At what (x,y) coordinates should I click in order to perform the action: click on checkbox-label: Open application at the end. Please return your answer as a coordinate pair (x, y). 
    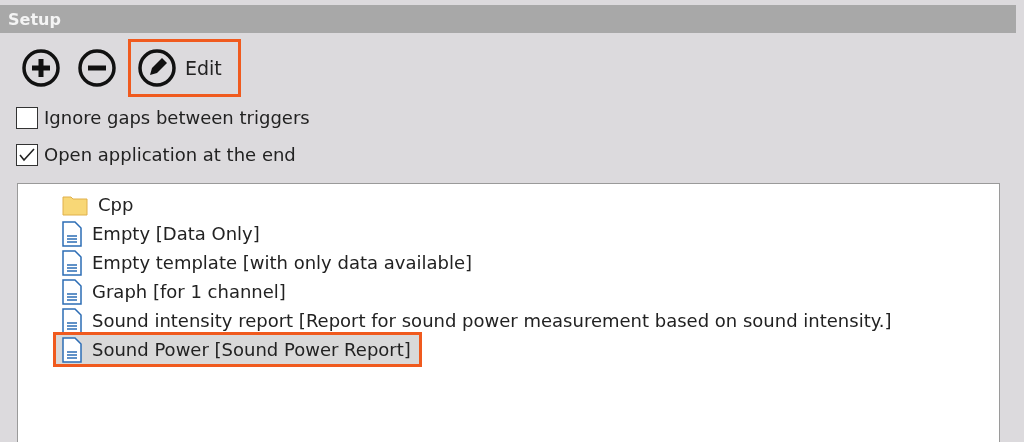
    Looking at the image, I should click on (170, 154).